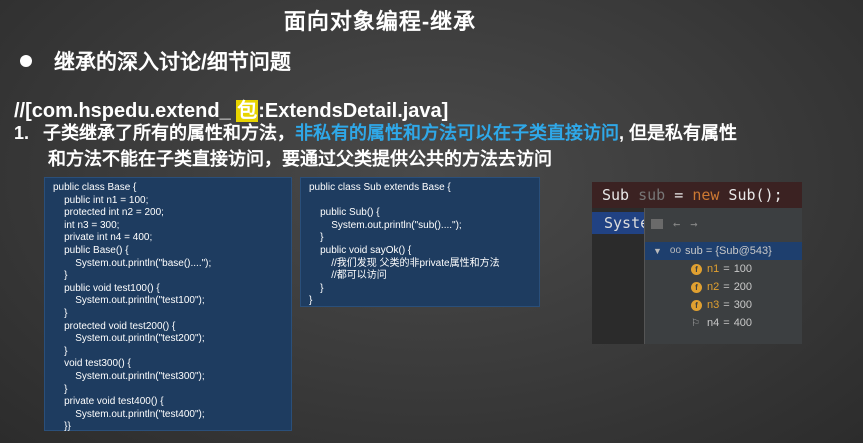 This screenshot has width=863, height=443. I want to click on field-name: n1, so click(713, 269).